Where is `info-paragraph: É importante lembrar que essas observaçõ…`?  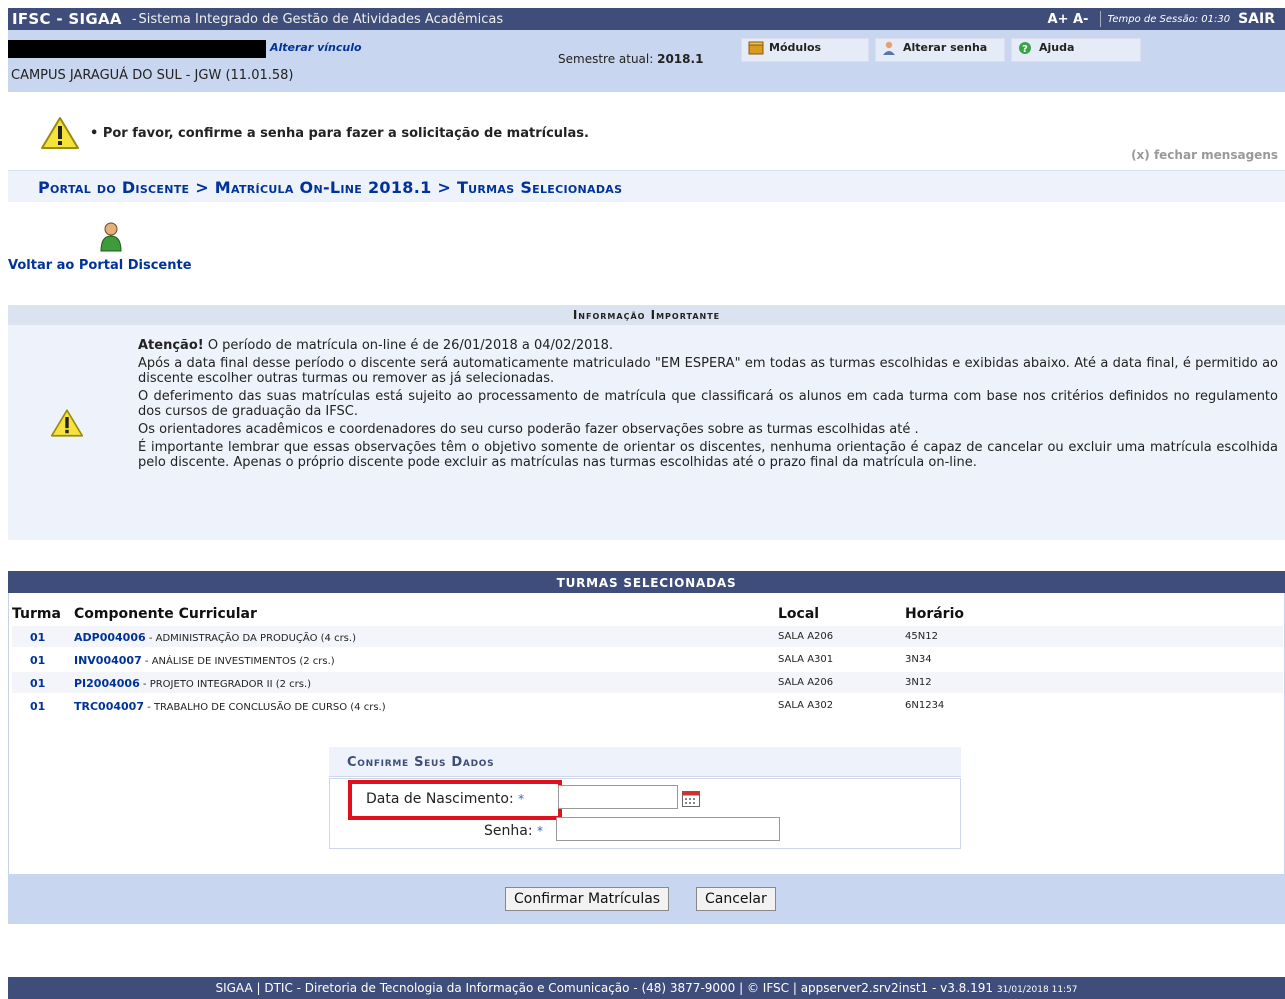
info-paragraph: É importante lembrar que essas observaçõ… is located at coordinates (708, 455).